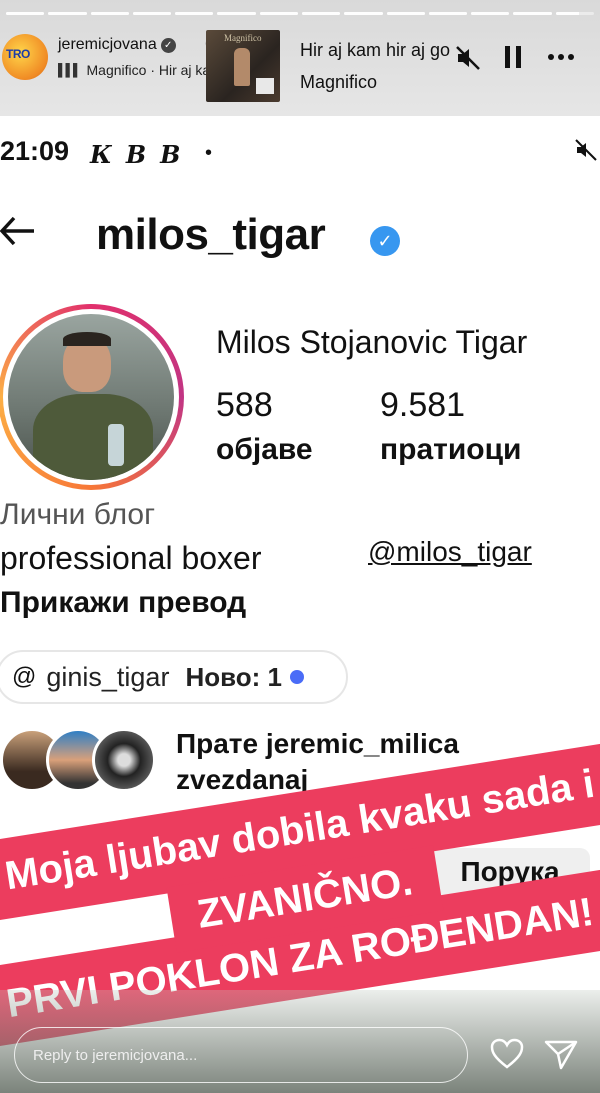 The width and height of the screenshot is (600, 1093). I want to click on threads-logo-icon: @, so click(24, 676).